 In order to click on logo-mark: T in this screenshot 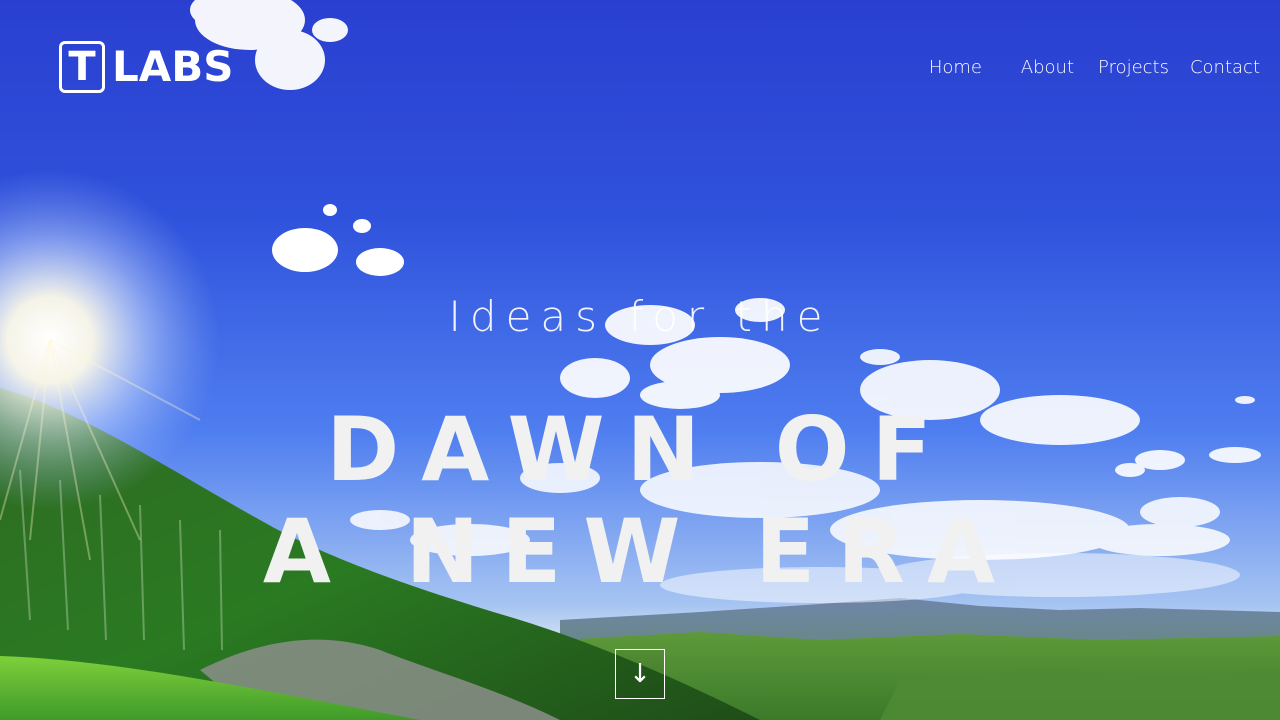, I will do `click(82, 67)`.